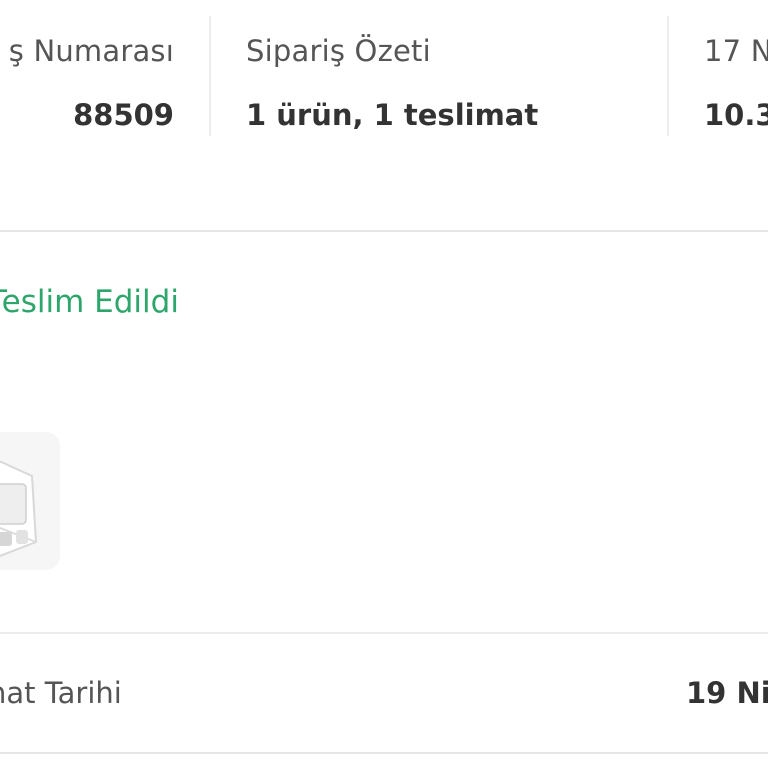 The image size is (768, 768). I want to click on order-number-block: ş Numarası 88509, so click(105, 75).